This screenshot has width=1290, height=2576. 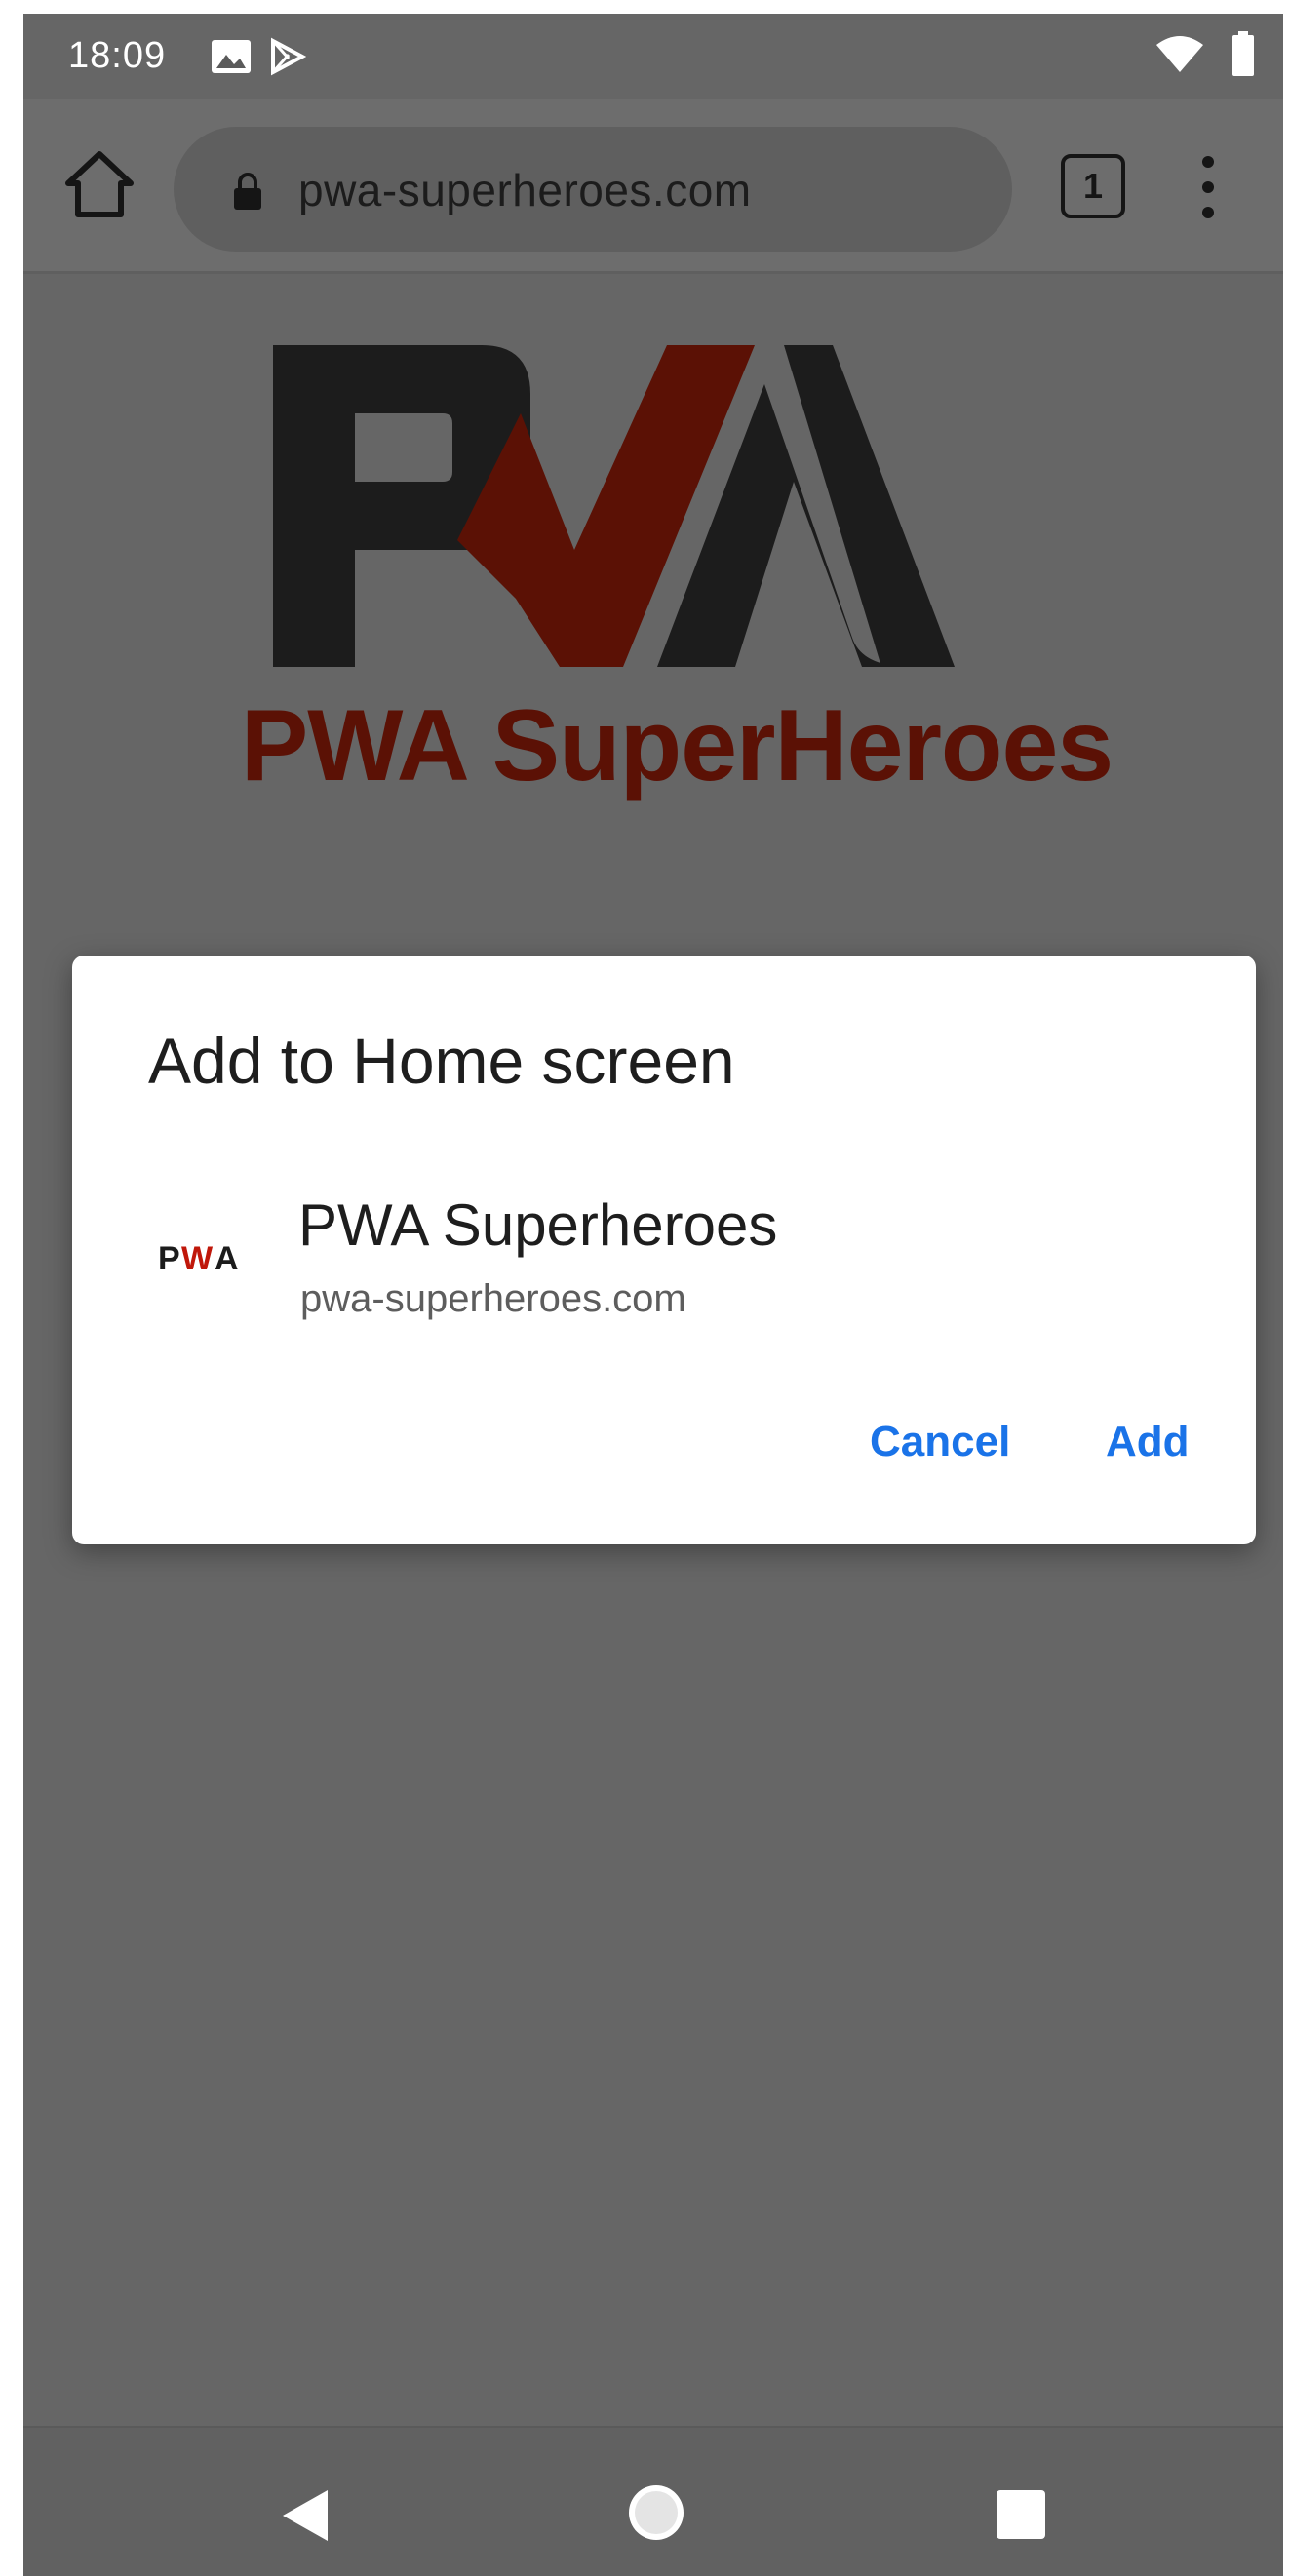 I want to click on dialog-title: Add to Home screen, so click(x=441, y=1061).